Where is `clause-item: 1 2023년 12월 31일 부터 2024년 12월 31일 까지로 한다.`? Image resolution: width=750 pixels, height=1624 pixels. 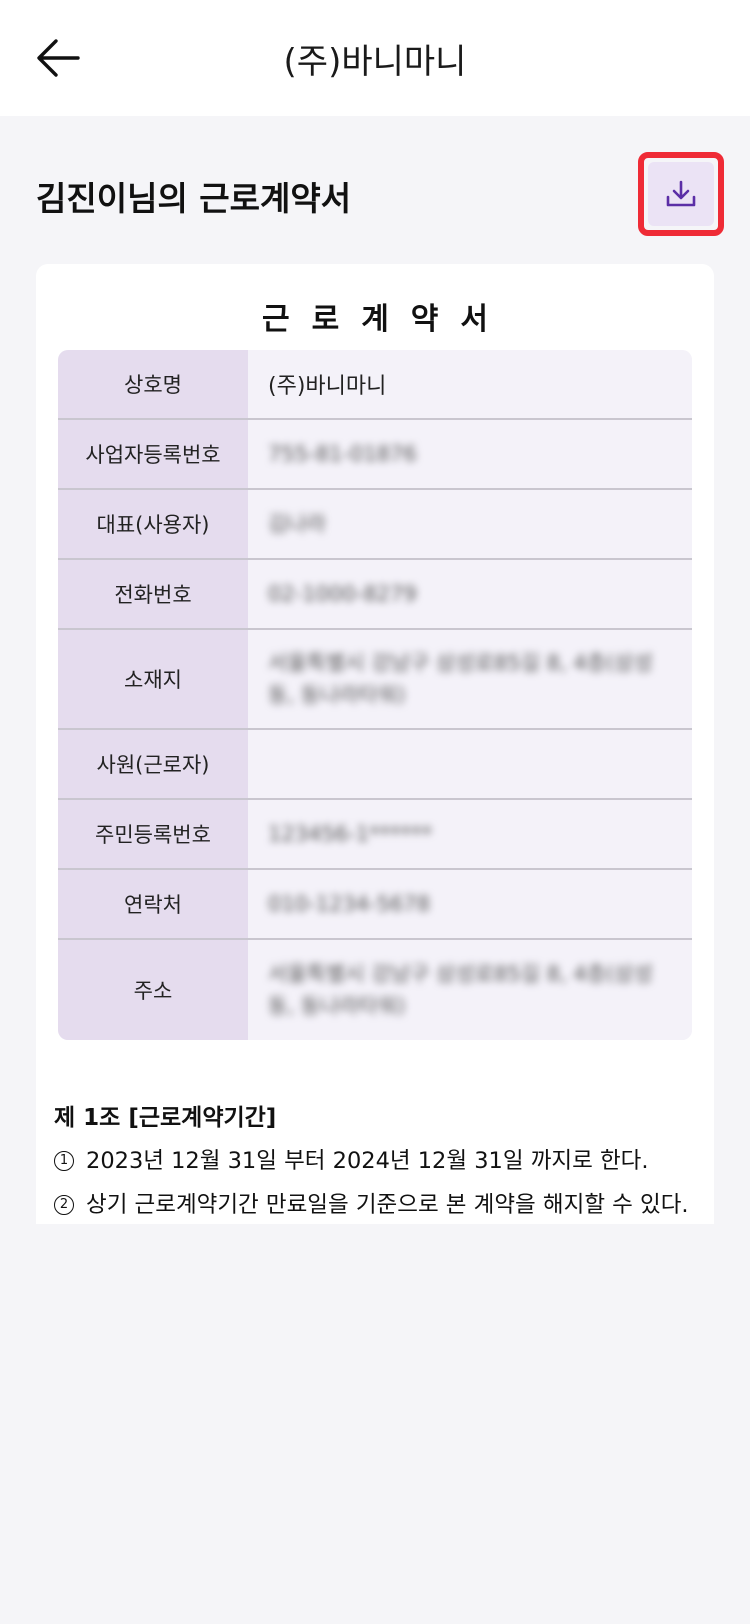
clause-item: 1 2023년 12월 31일 부터 2024년 12월 31일 까지로 한다. is located at coordinates (374, 1161).